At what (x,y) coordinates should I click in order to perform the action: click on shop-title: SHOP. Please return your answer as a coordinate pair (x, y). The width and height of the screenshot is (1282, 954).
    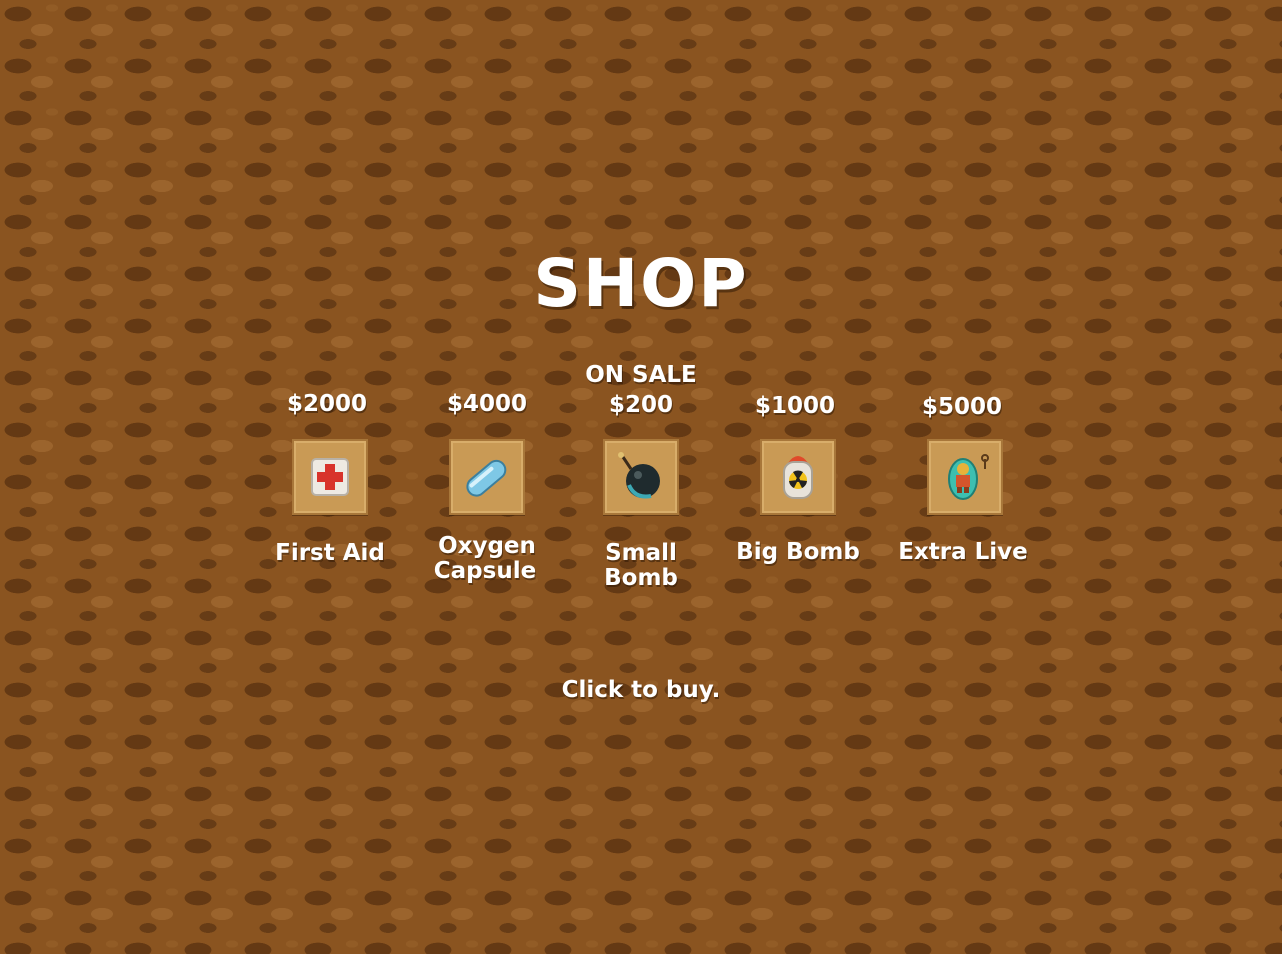
    Looking at the image, I should click on (641, 283).